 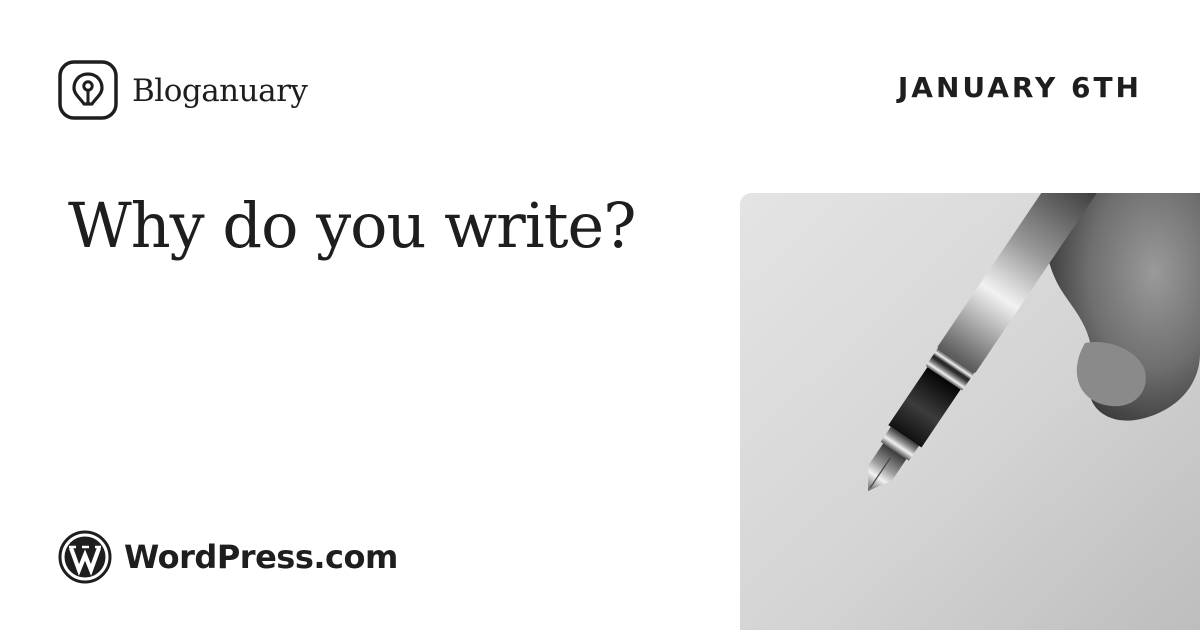 I want to click on prompt-question: Why do you write?, so click(x=352, y=225).